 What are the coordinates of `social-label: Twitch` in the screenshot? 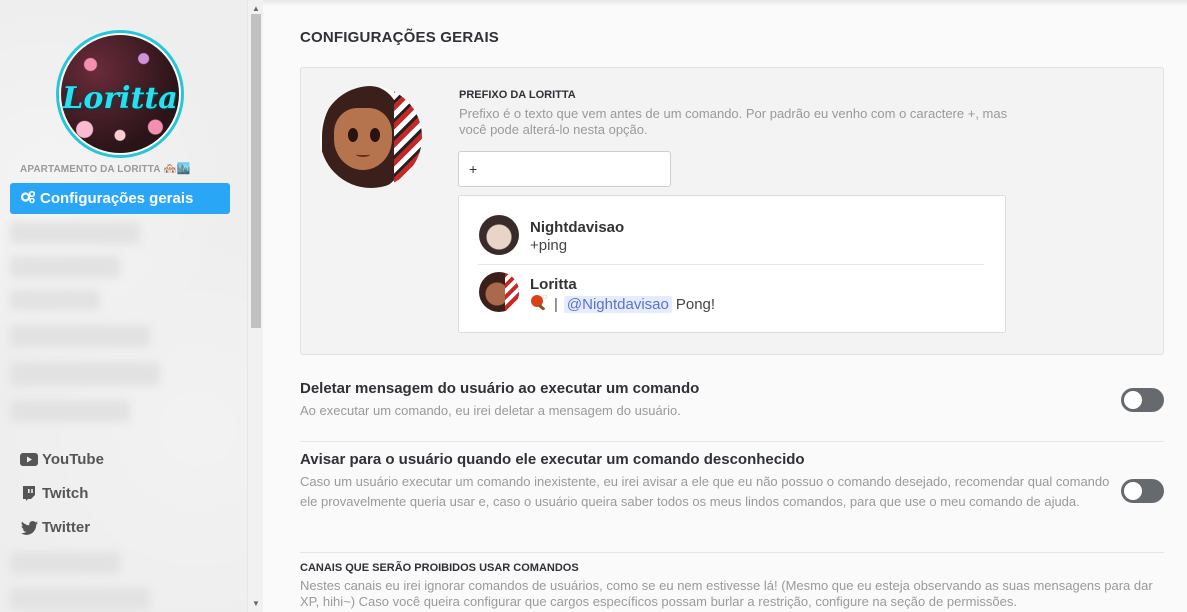 It's located at (65, 493).